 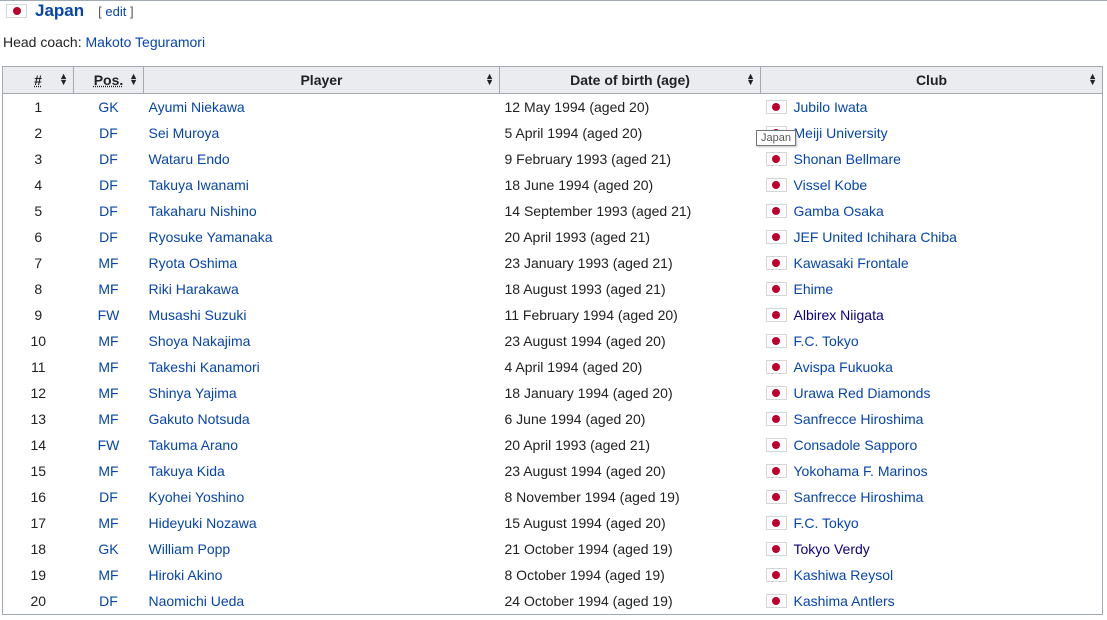 I want to click on club-link: Meiji University, so click(x=841, y=133).